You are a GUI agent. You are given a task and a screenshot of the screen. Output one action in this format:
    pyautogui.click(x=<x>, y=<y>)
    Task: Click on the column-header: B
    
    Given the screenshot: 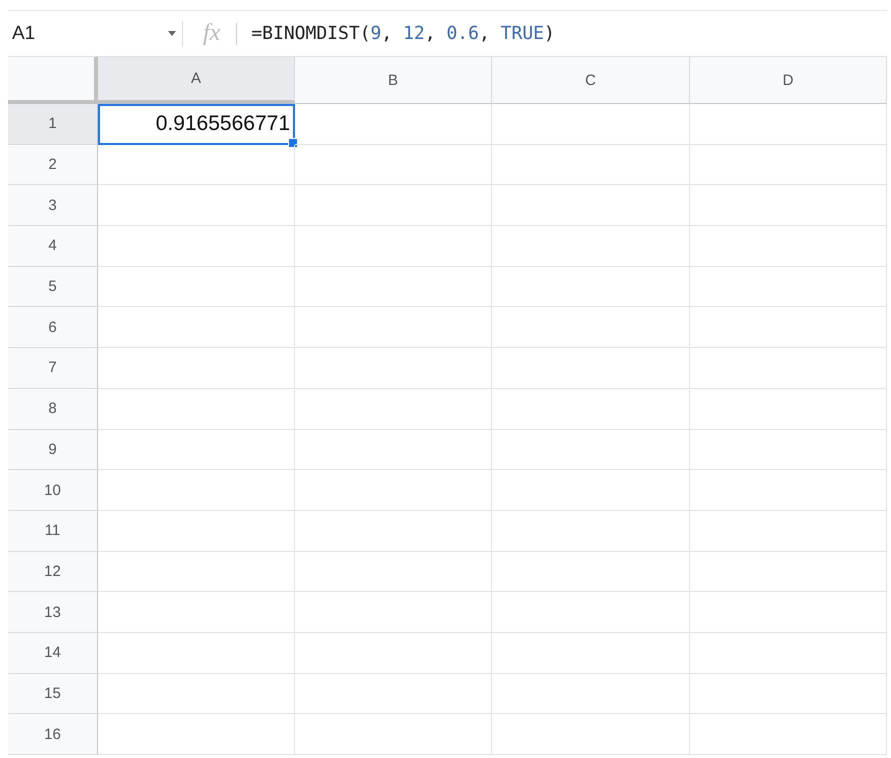 What is the action you would take?
    pyautogui.click(x=393, y=80)
    